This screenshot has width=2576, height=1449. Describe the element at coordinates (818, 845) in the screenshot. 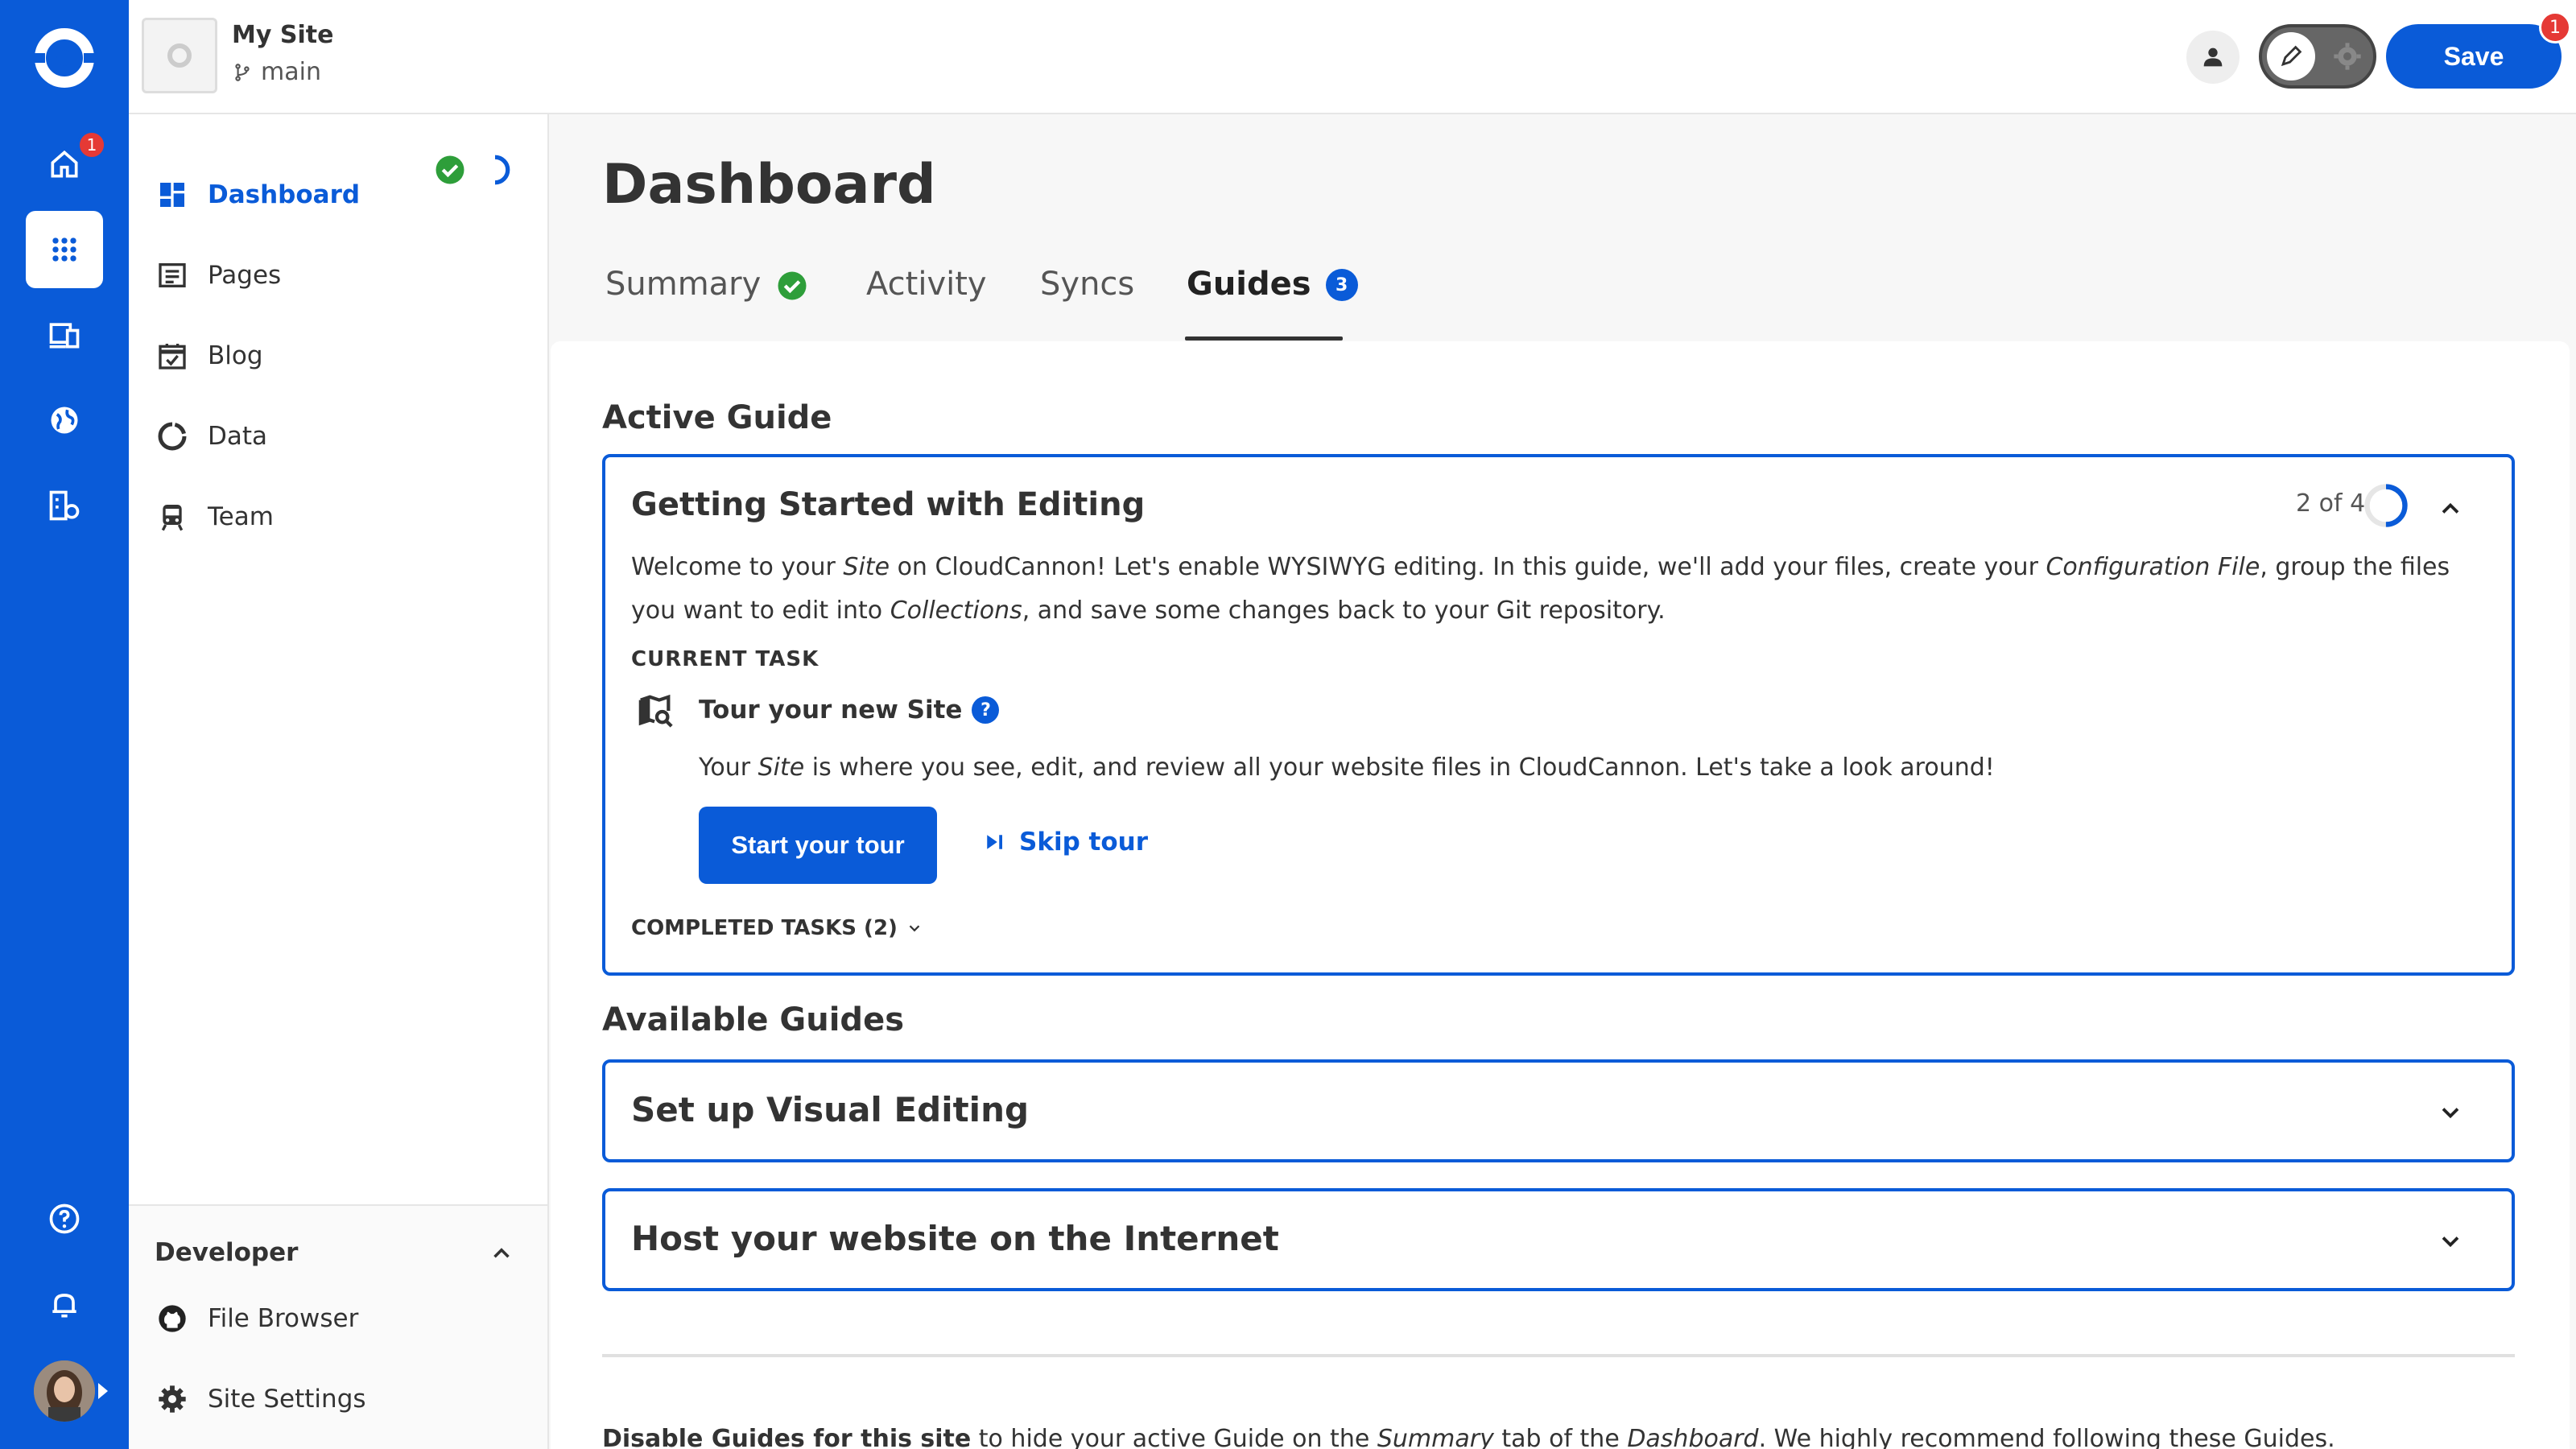

I see `start-tour-button: Start your tour` at that location.